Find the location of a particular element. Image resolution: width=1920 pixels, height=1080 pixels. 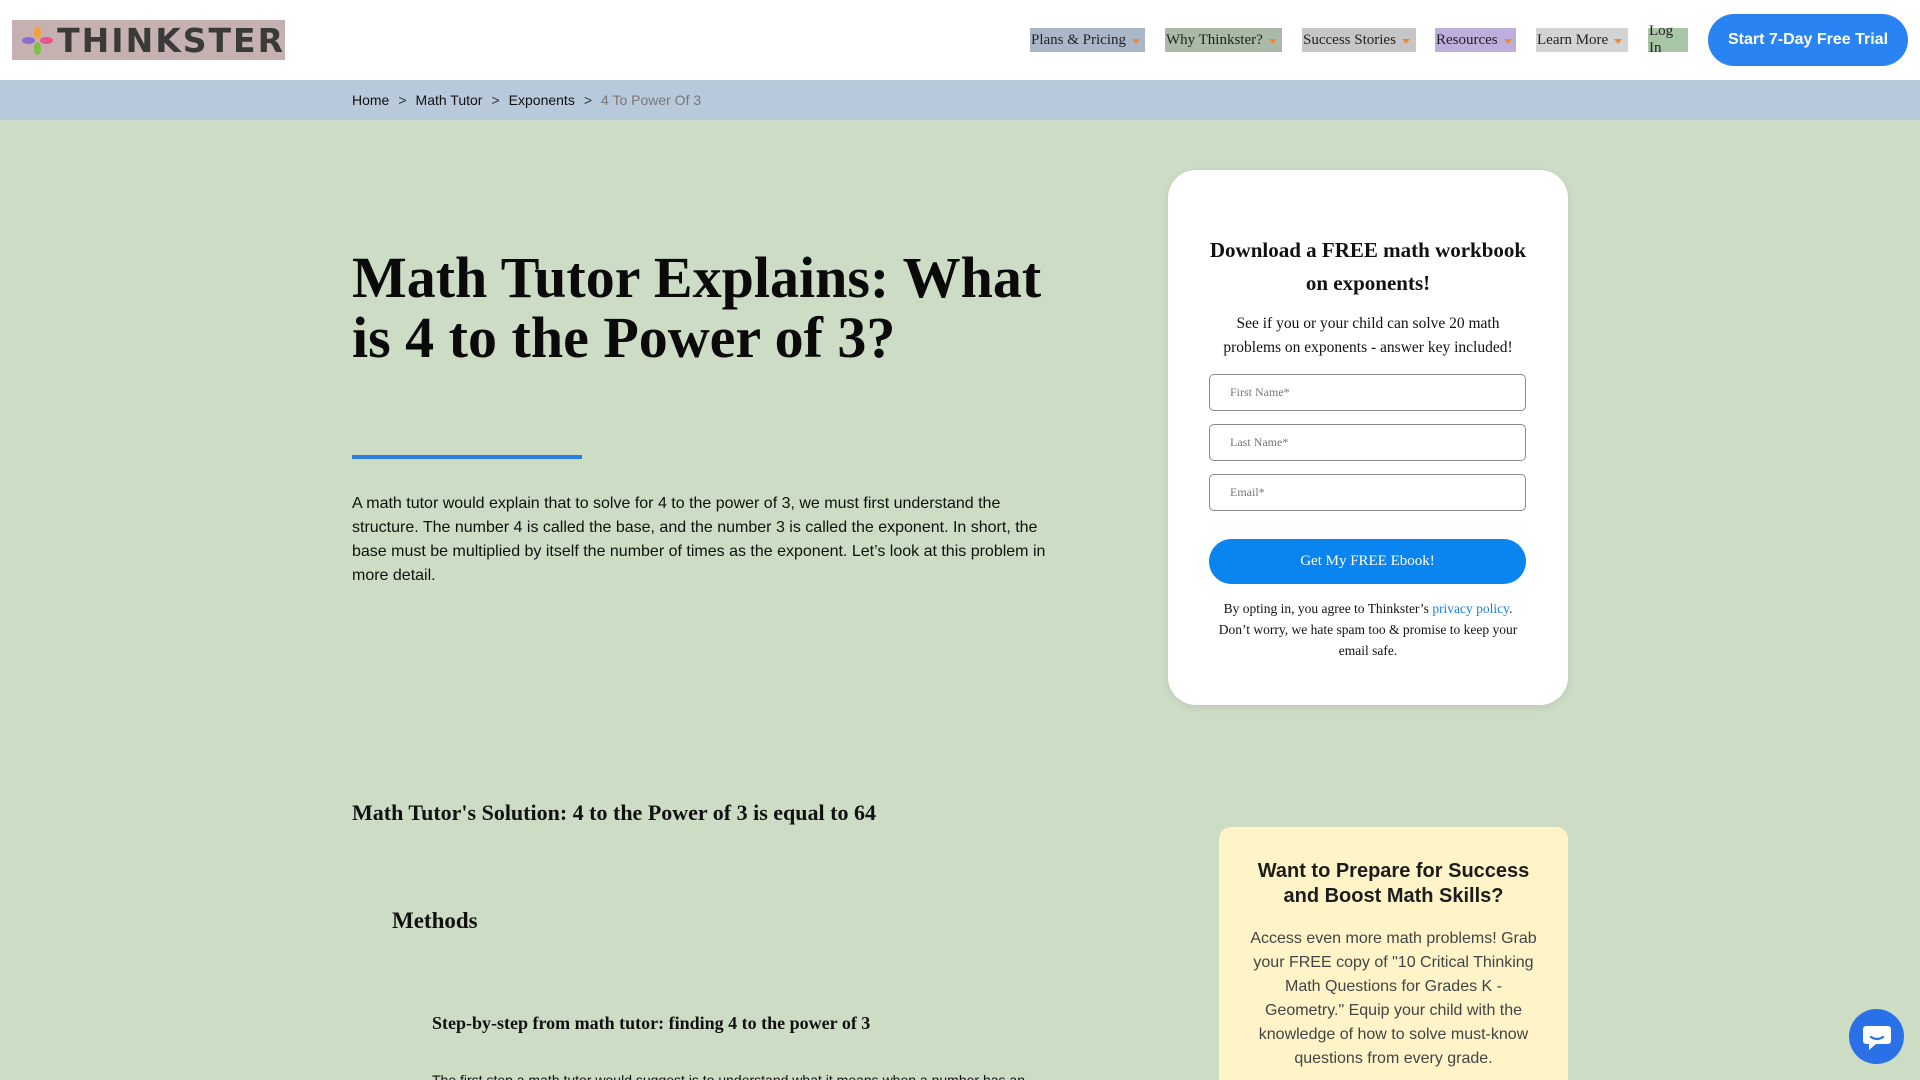

get-ebook-button: Get My FREE Ebook! is located at coordinates (1367, 561).